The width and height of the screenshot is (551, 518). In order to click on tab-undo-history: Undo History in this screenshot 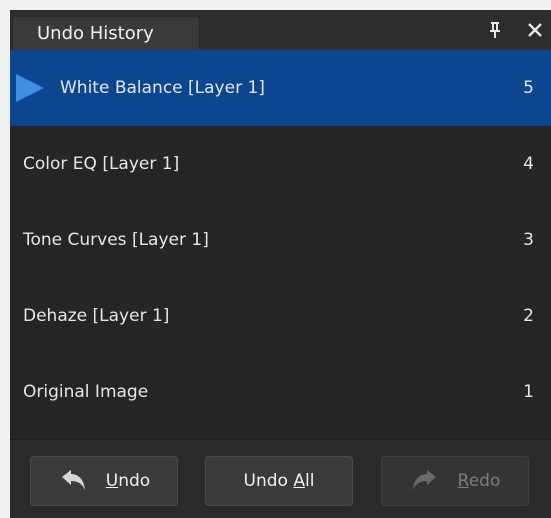, I will do `click(106, 33)`.